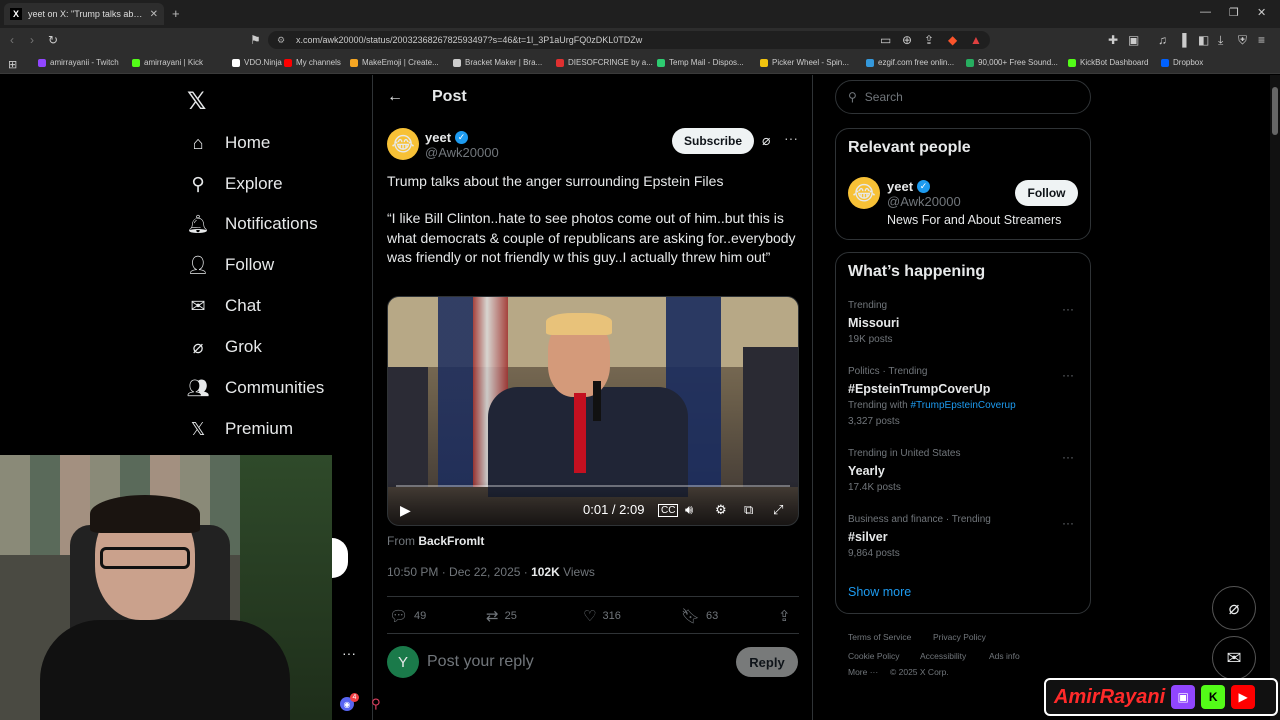 The height and width of the screenshot is (720, 1280). Describe the element at coordinates (713, 141) in the screenshot. I see `subscribe-button: Subscribe` at that location.